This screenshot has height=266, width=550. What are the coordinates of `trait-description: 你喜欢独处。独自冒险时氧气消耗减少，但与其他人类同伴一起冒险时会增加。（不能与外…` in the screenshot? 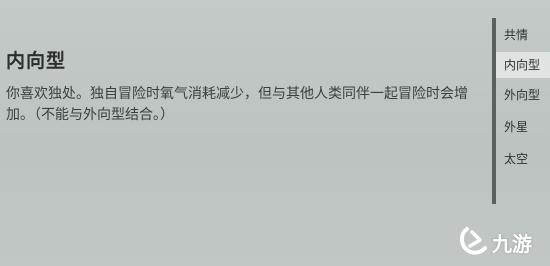 It's located at (237, 104).